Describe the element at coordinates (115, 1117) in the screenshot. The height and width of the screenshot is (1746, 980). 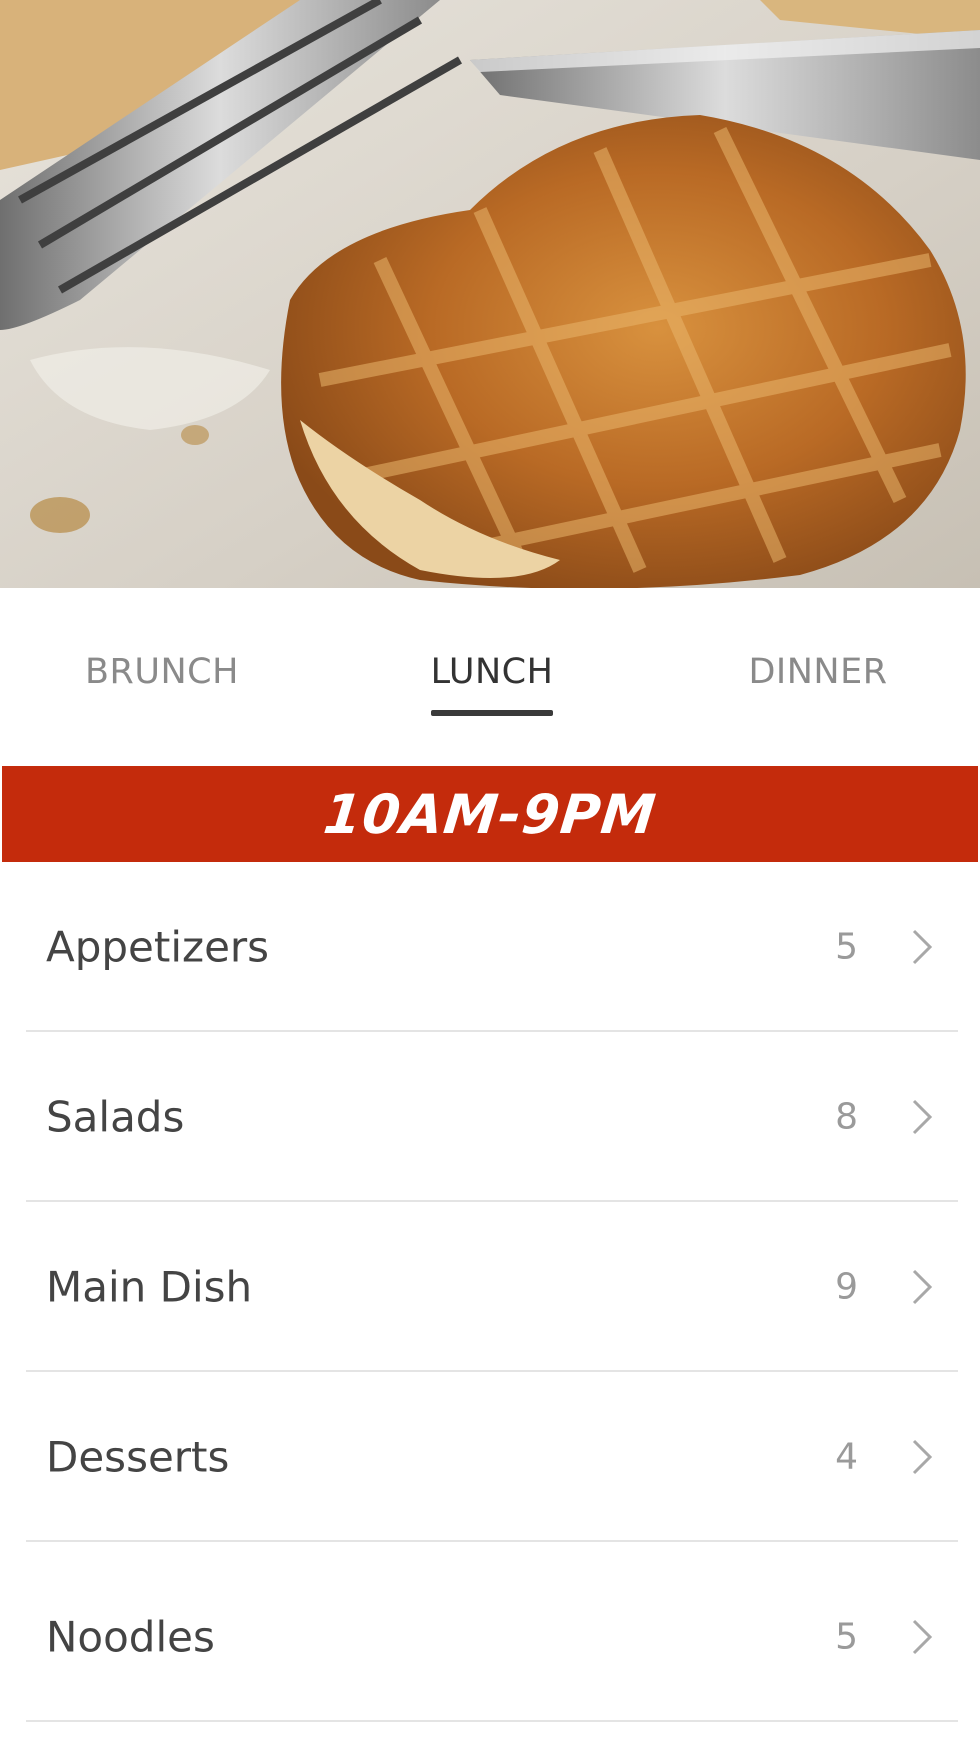
I see `category-label: Salads` at that location.